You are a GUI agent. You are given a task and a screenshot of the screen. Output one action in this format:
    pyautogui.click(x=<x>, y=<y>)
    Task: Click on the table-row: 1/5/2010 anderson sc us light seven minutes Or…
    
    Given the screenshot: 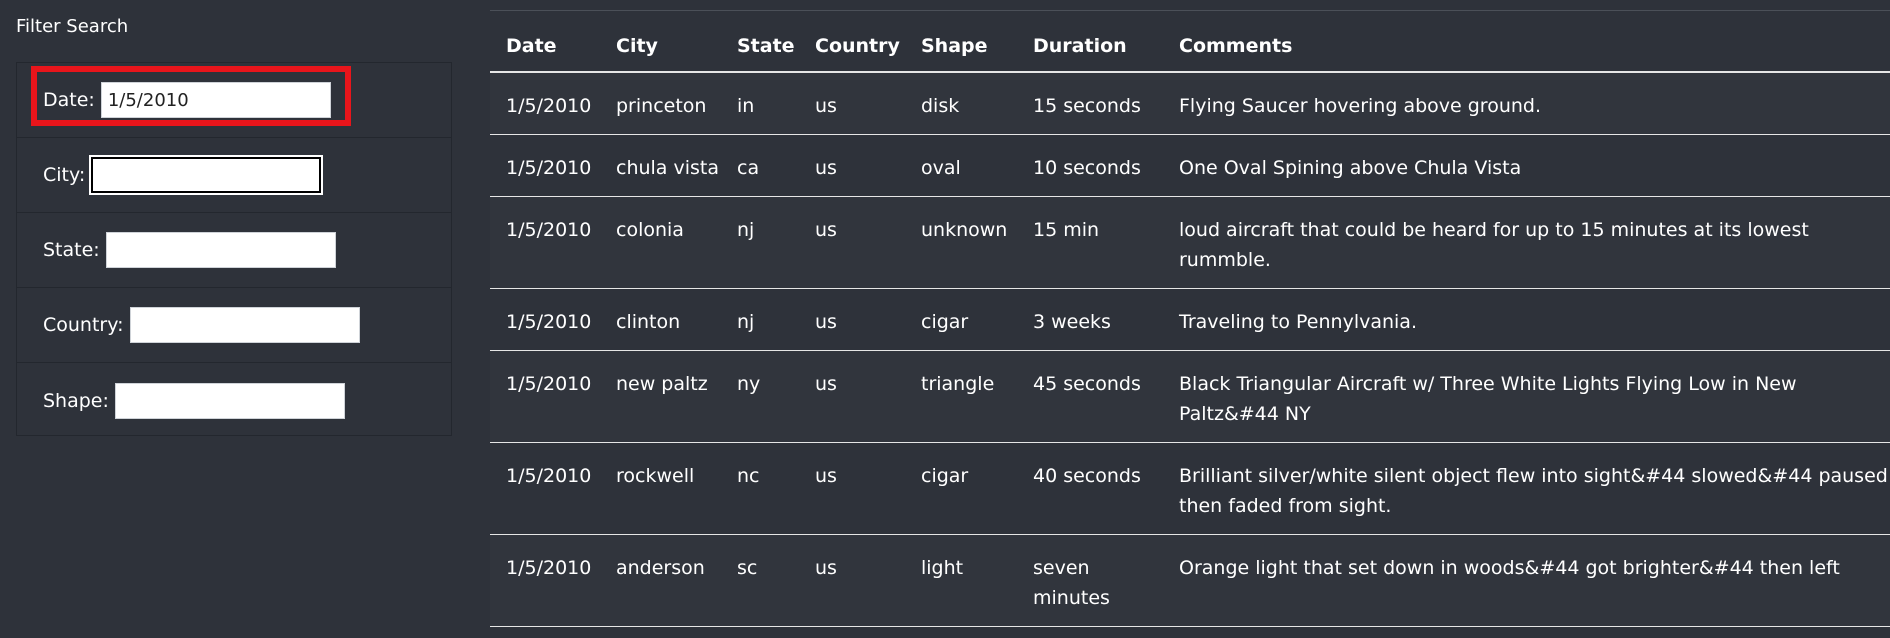 What is the action you would take?
    pyautogui.click(x=1190, y=580)
    